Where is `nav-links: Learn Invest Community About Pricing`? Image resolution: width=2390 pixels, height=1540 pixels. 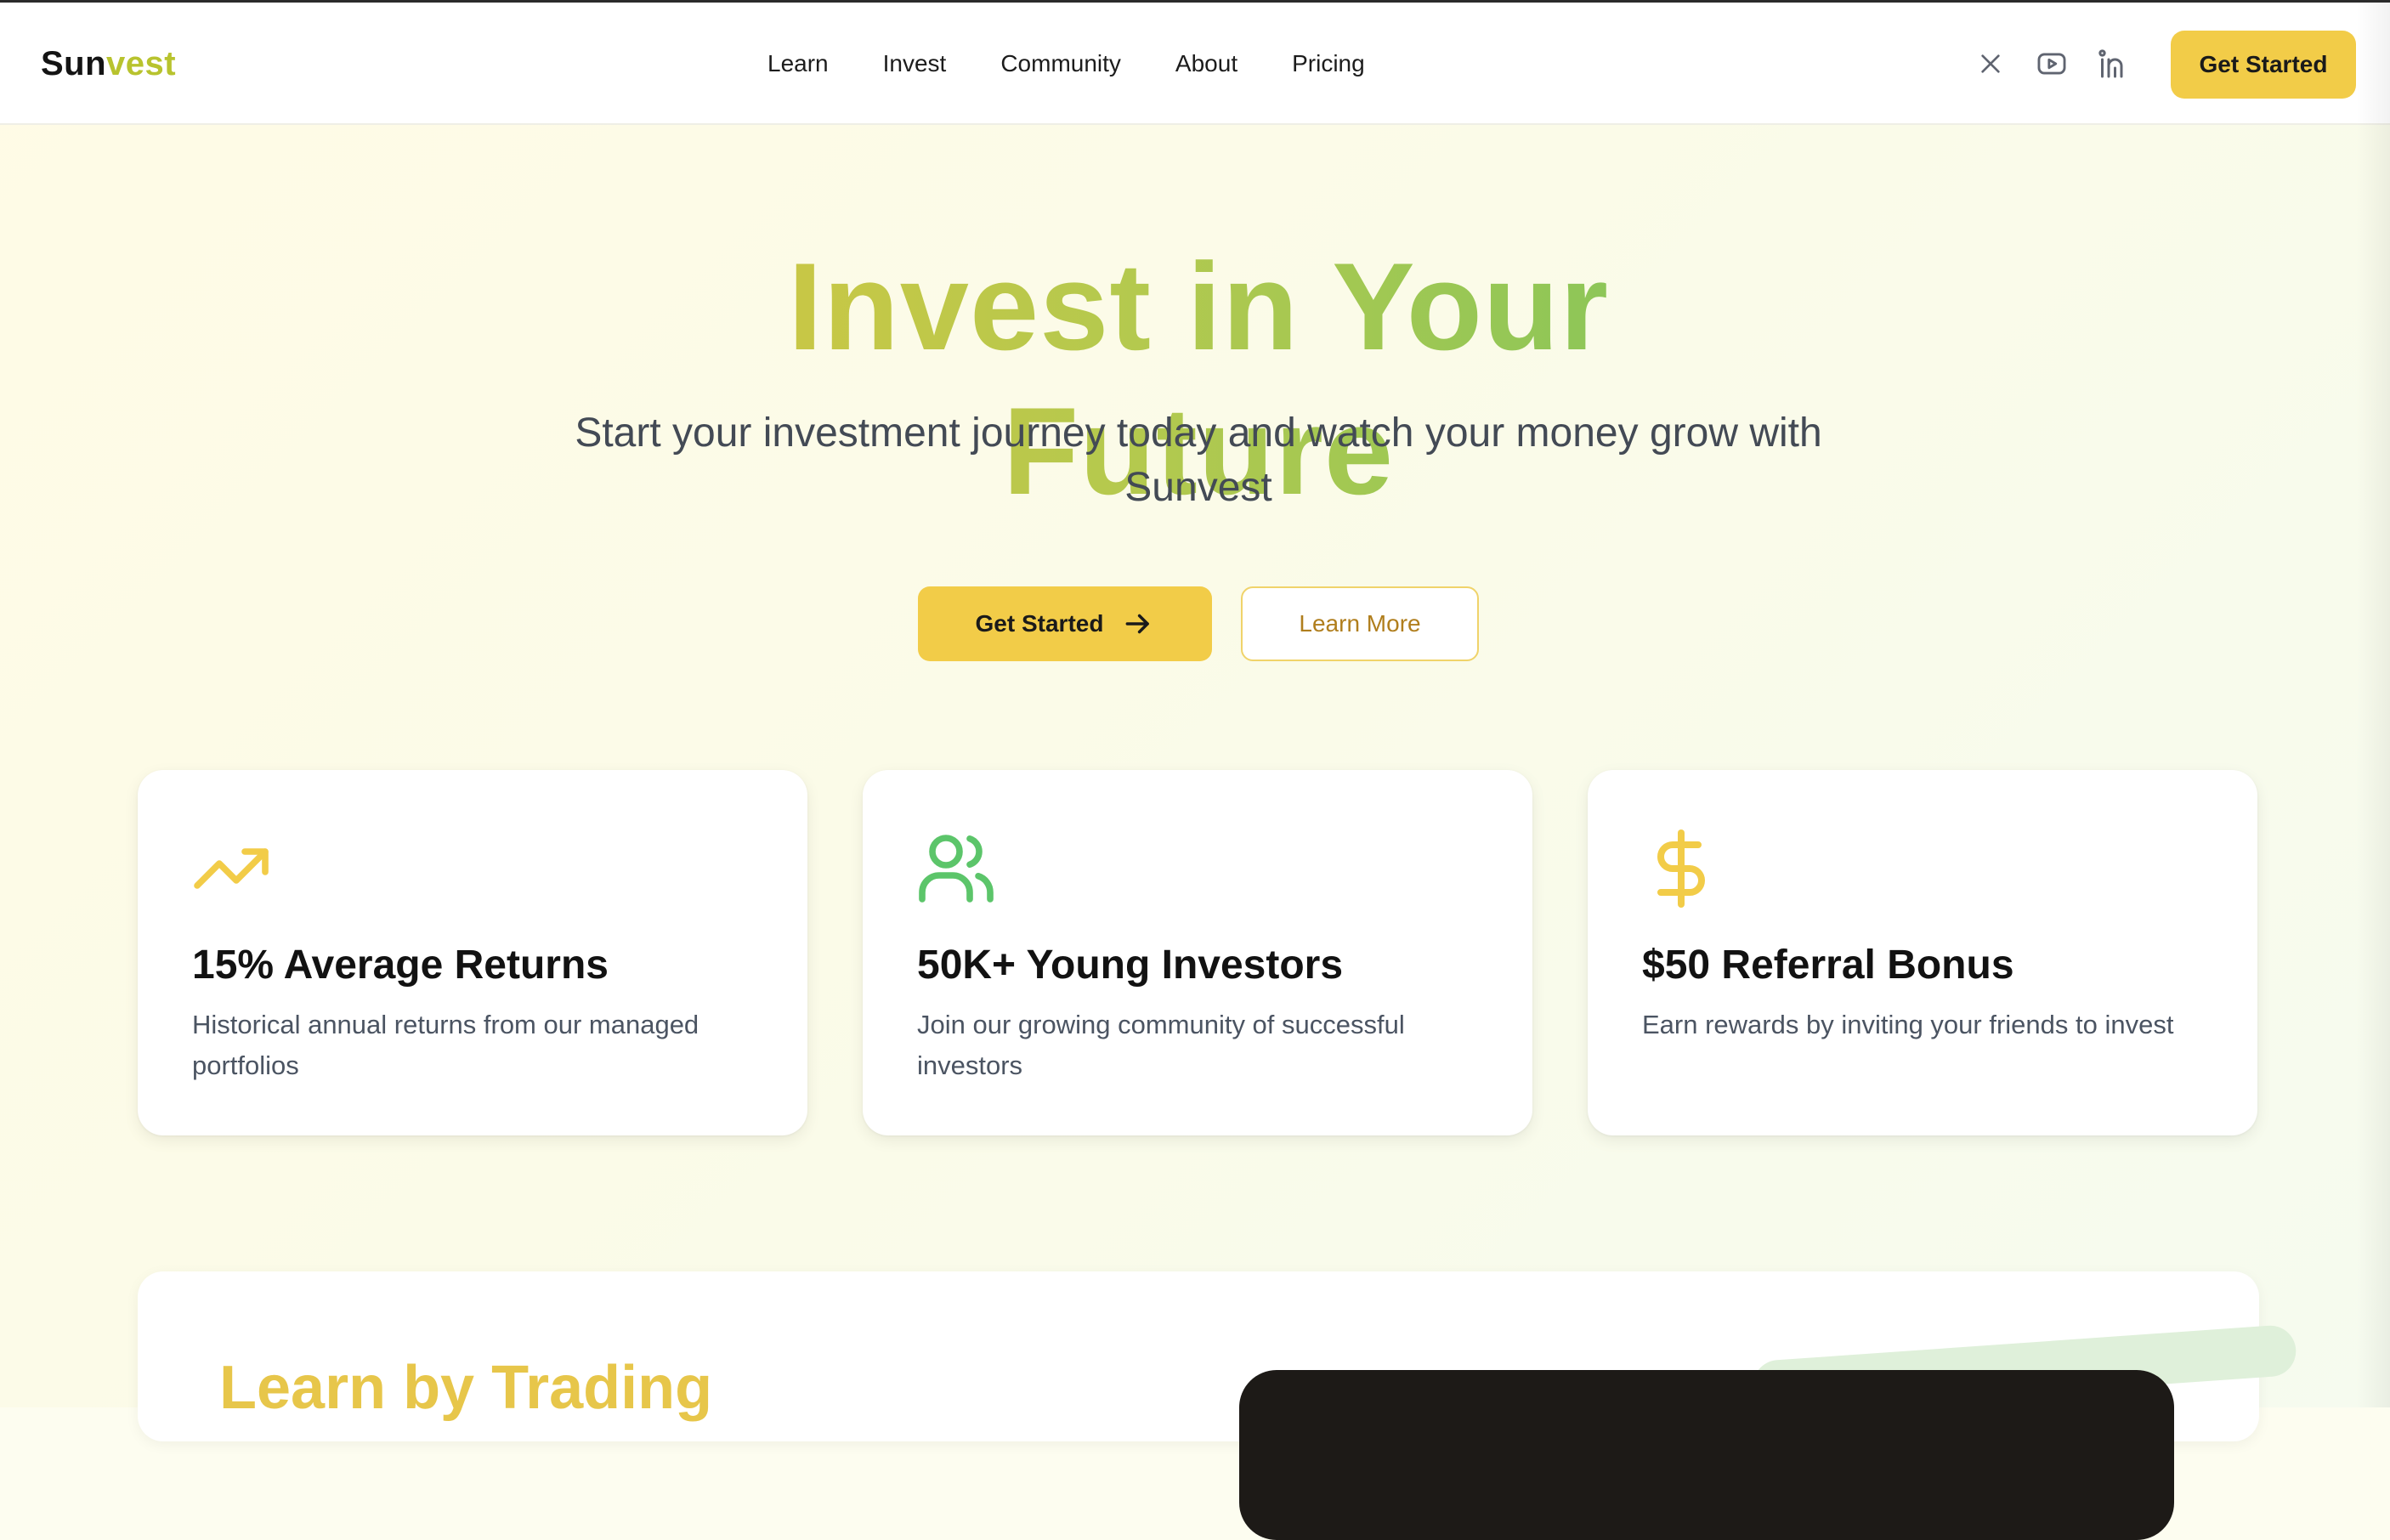
nav-links: Learn Invest Community About Pricing is located at coordinates (1066, 64).